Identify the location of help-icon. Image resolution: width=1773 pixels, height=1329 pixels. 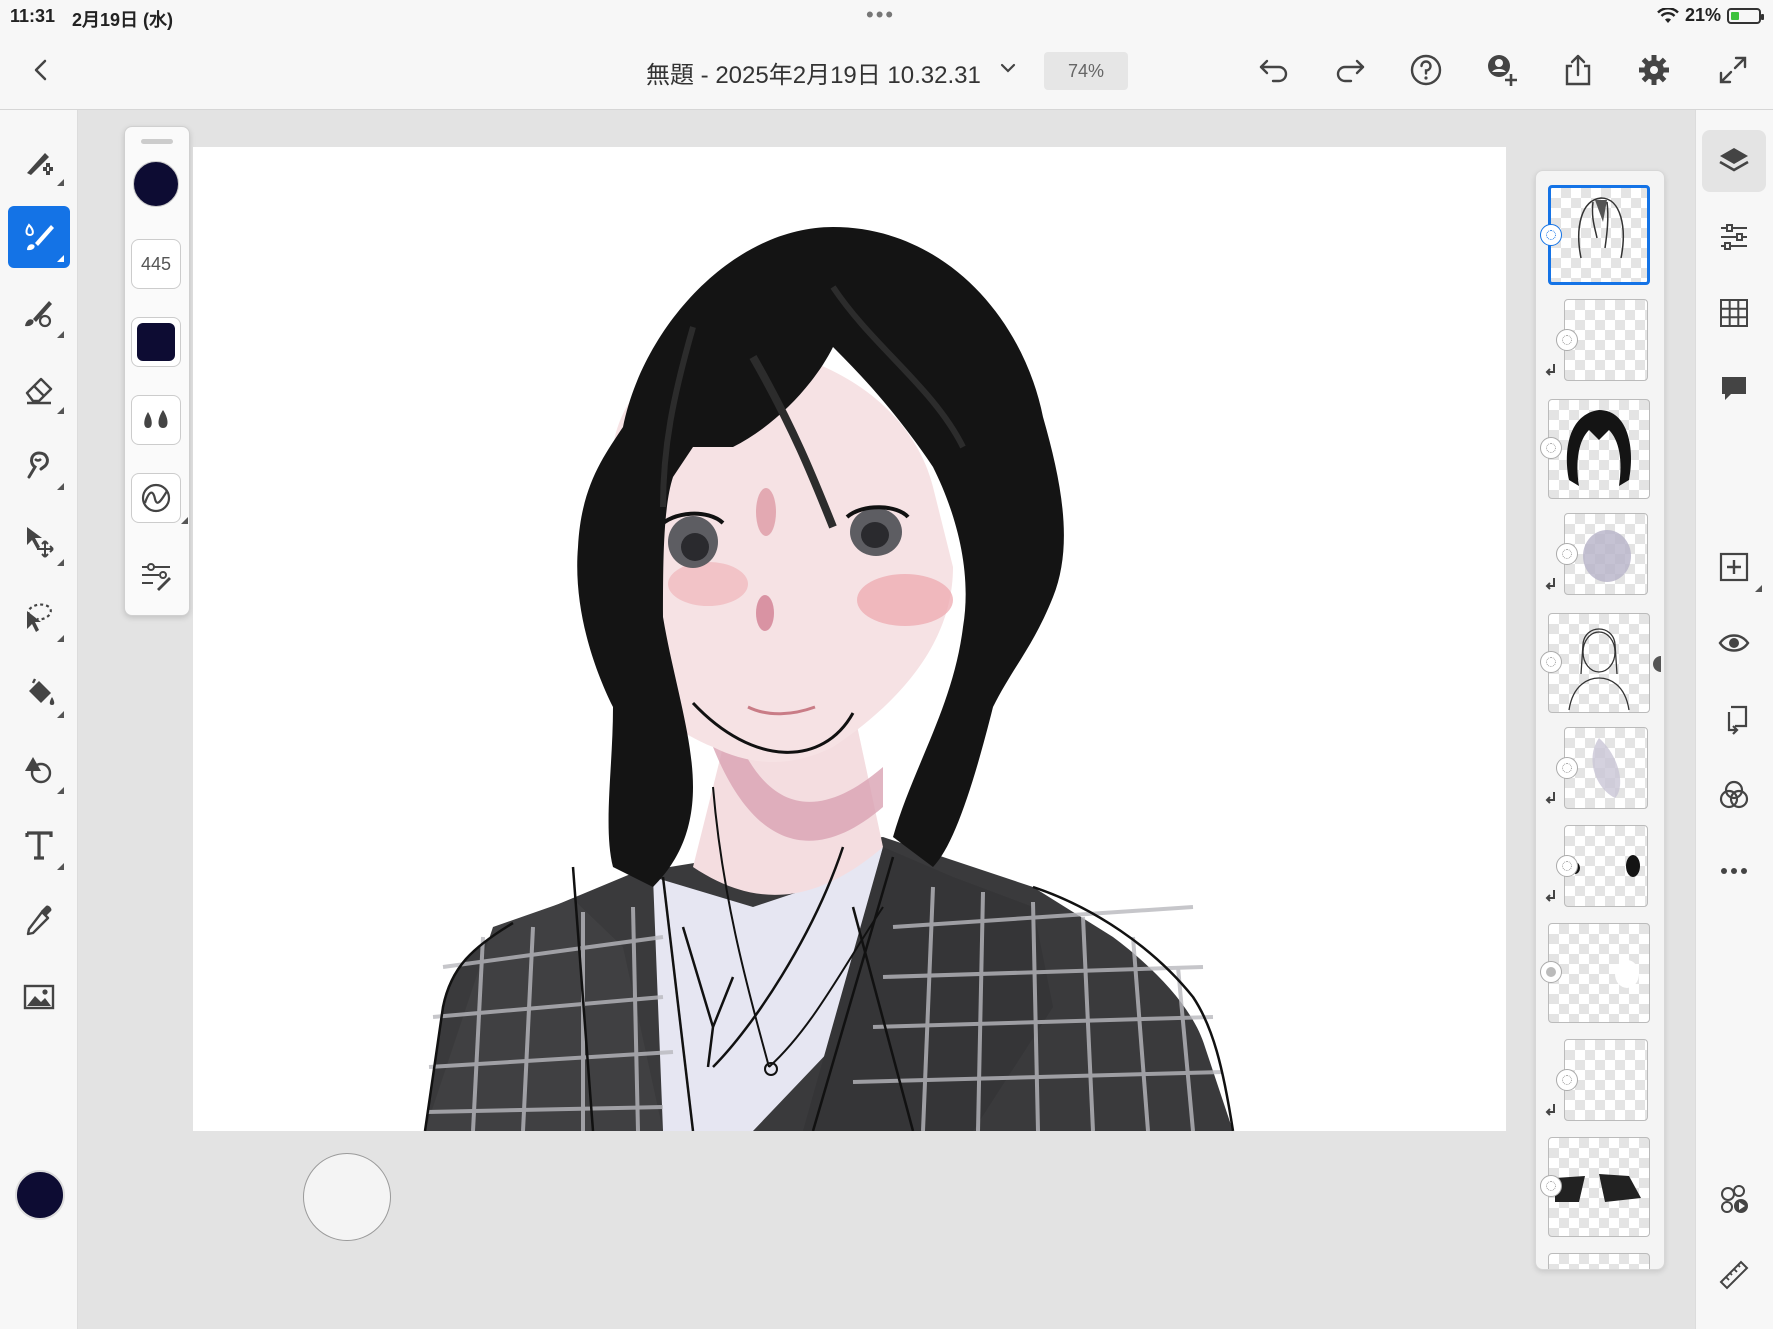
(1426, 70).